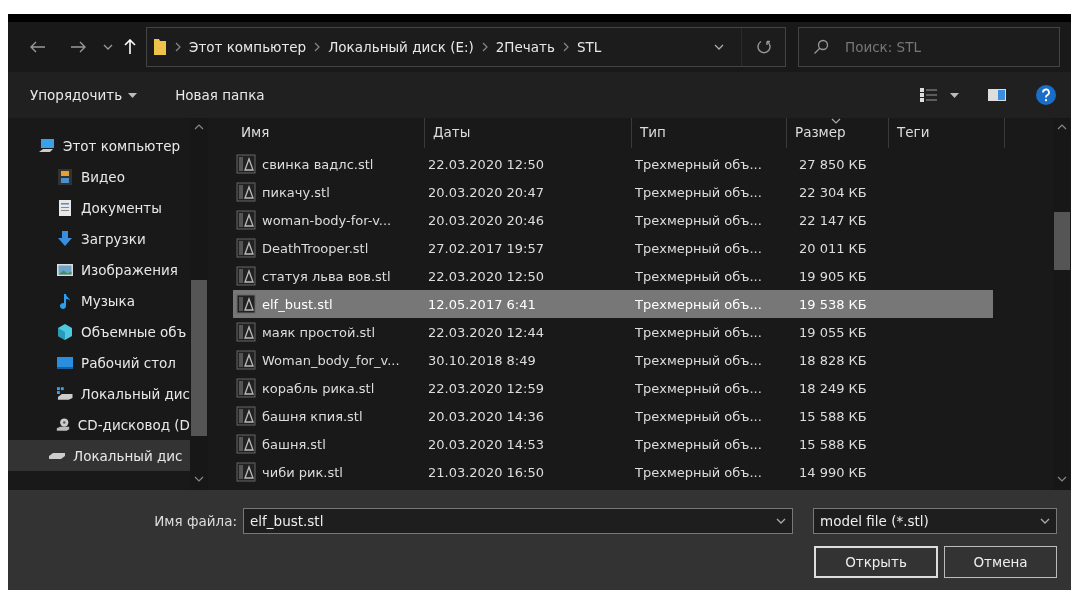 The width and height of the screenshot is (1071, 590). Describe the element at coordinates (160, 47) in the screenshot. I see `folder-icon` at that location.